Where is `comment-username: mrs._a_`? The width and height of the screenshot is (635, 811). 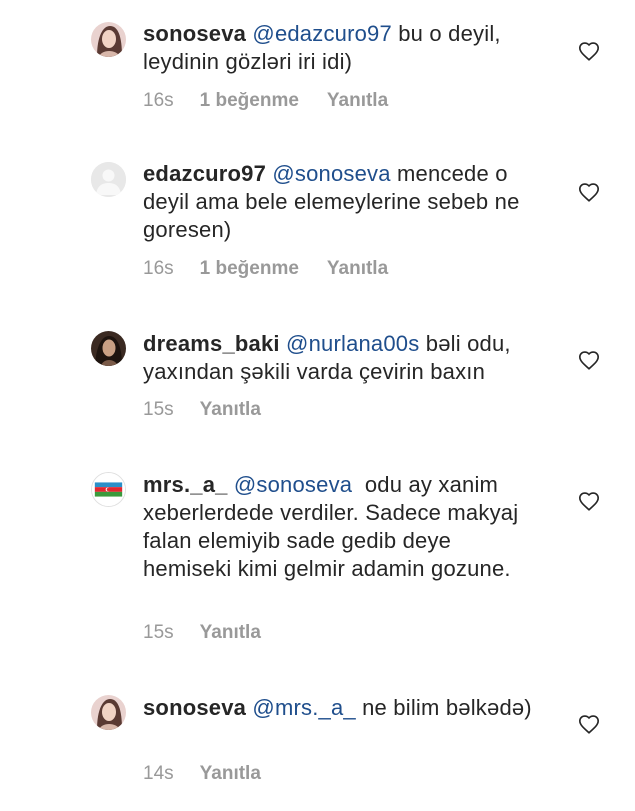
comment-username: mrs._a_ is located at coordinates (185, 484).